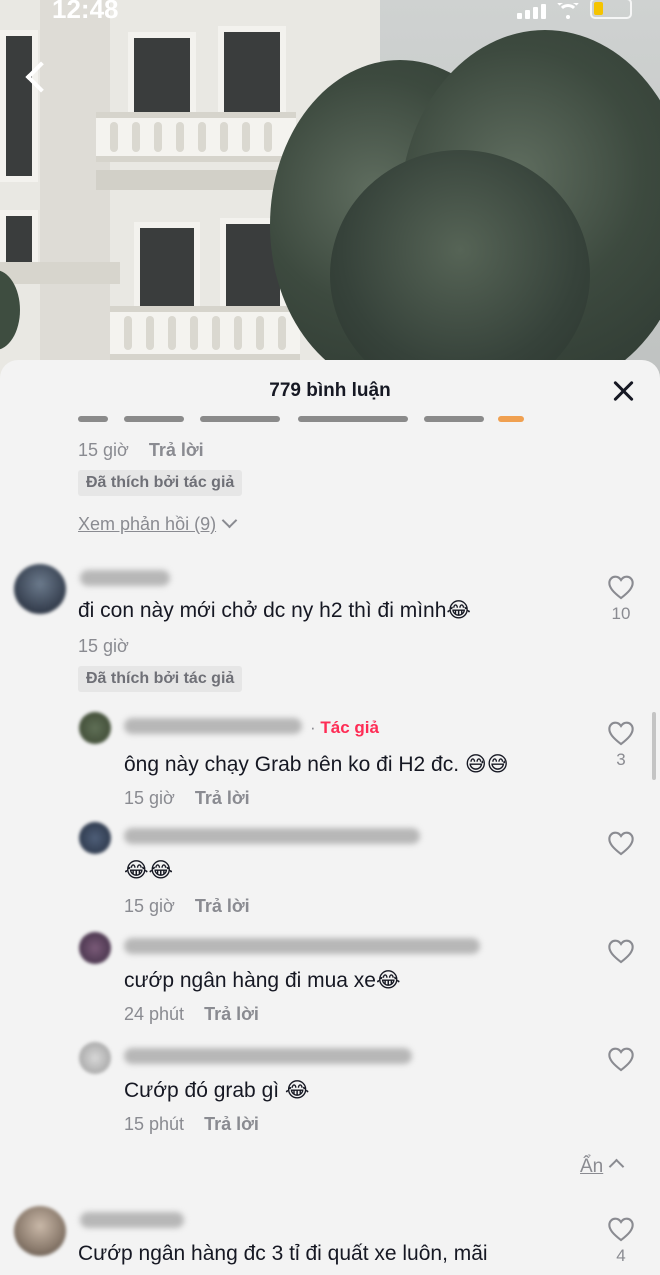 Image resolution: width=660 pixels, height=1275 pixels. I want to click on back-chevron-icon, so click(35, 80).